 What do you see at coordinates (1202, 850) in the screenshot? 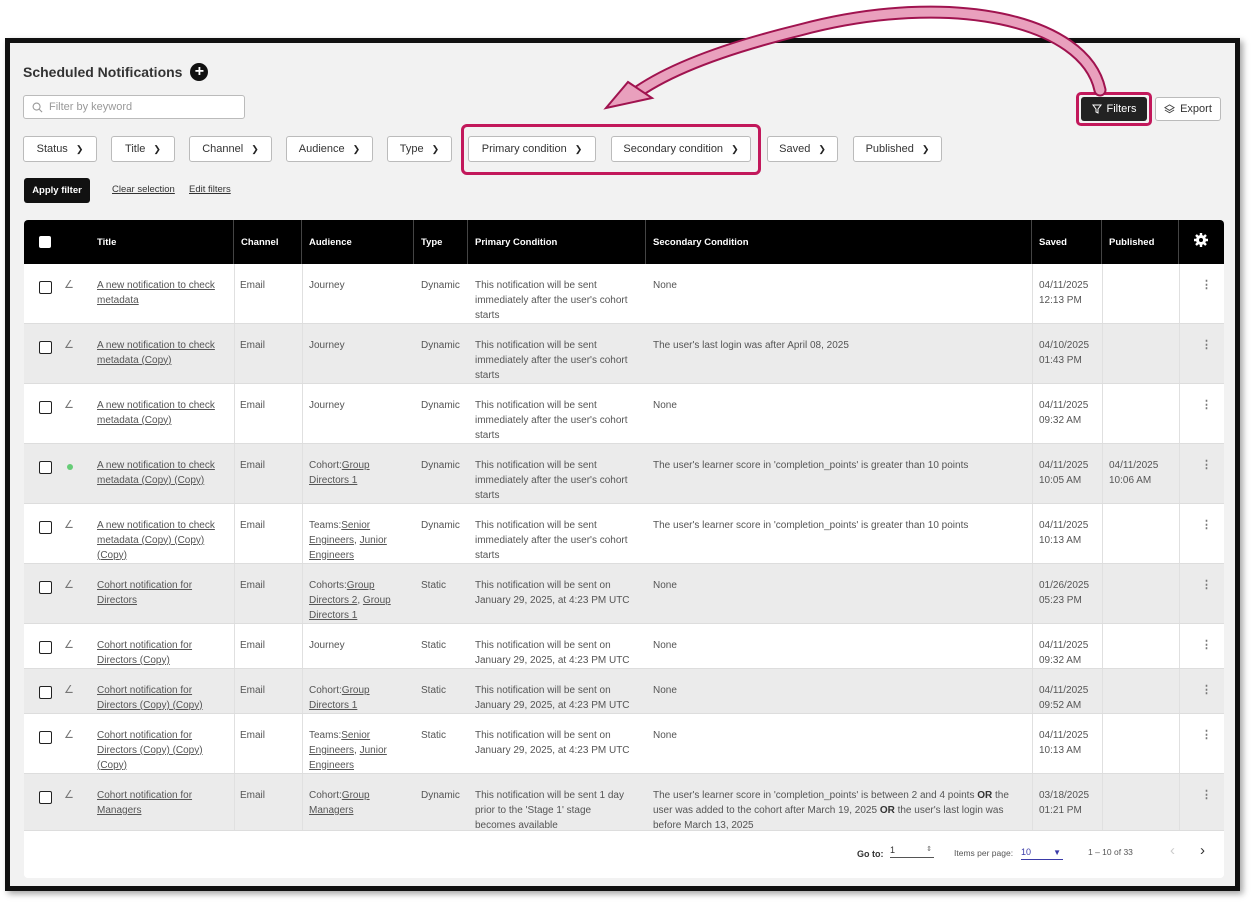
I see `next-page-icon: ›` at bounding box center [1202, 850].